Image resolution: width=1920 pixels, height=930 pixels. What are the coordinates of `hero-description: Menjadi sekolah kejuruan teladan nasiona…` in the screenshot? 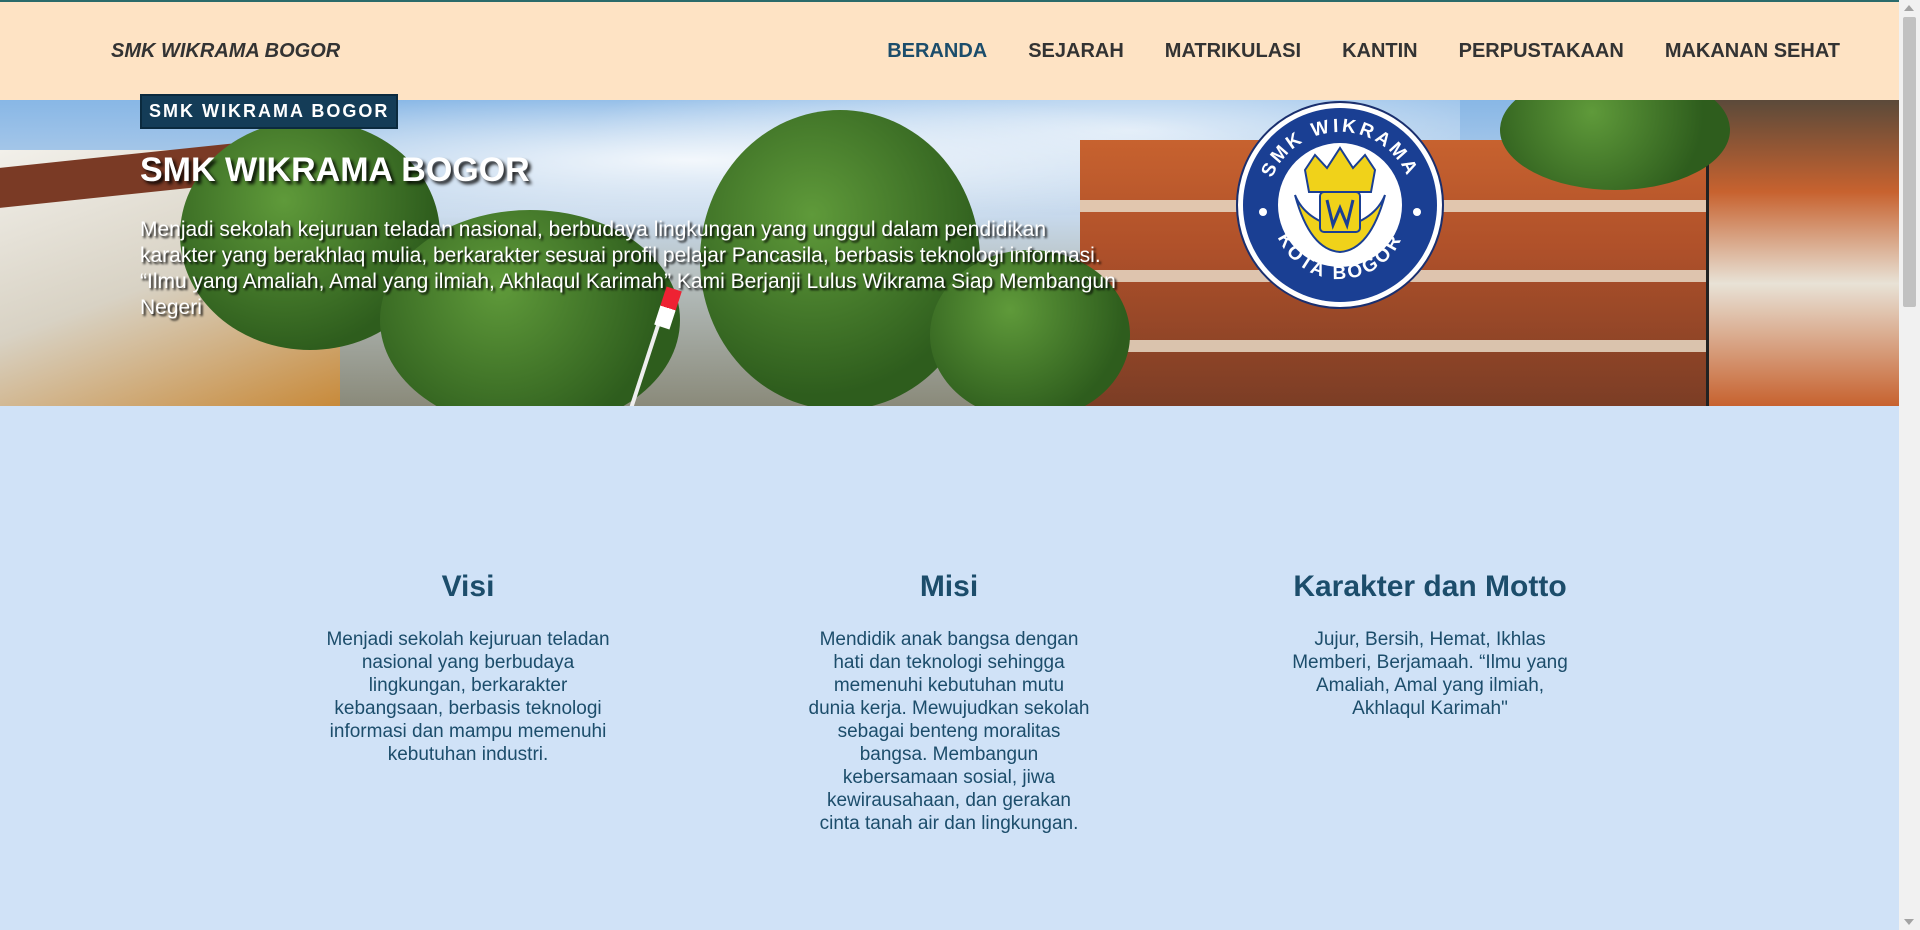 It's located at (628, 268).